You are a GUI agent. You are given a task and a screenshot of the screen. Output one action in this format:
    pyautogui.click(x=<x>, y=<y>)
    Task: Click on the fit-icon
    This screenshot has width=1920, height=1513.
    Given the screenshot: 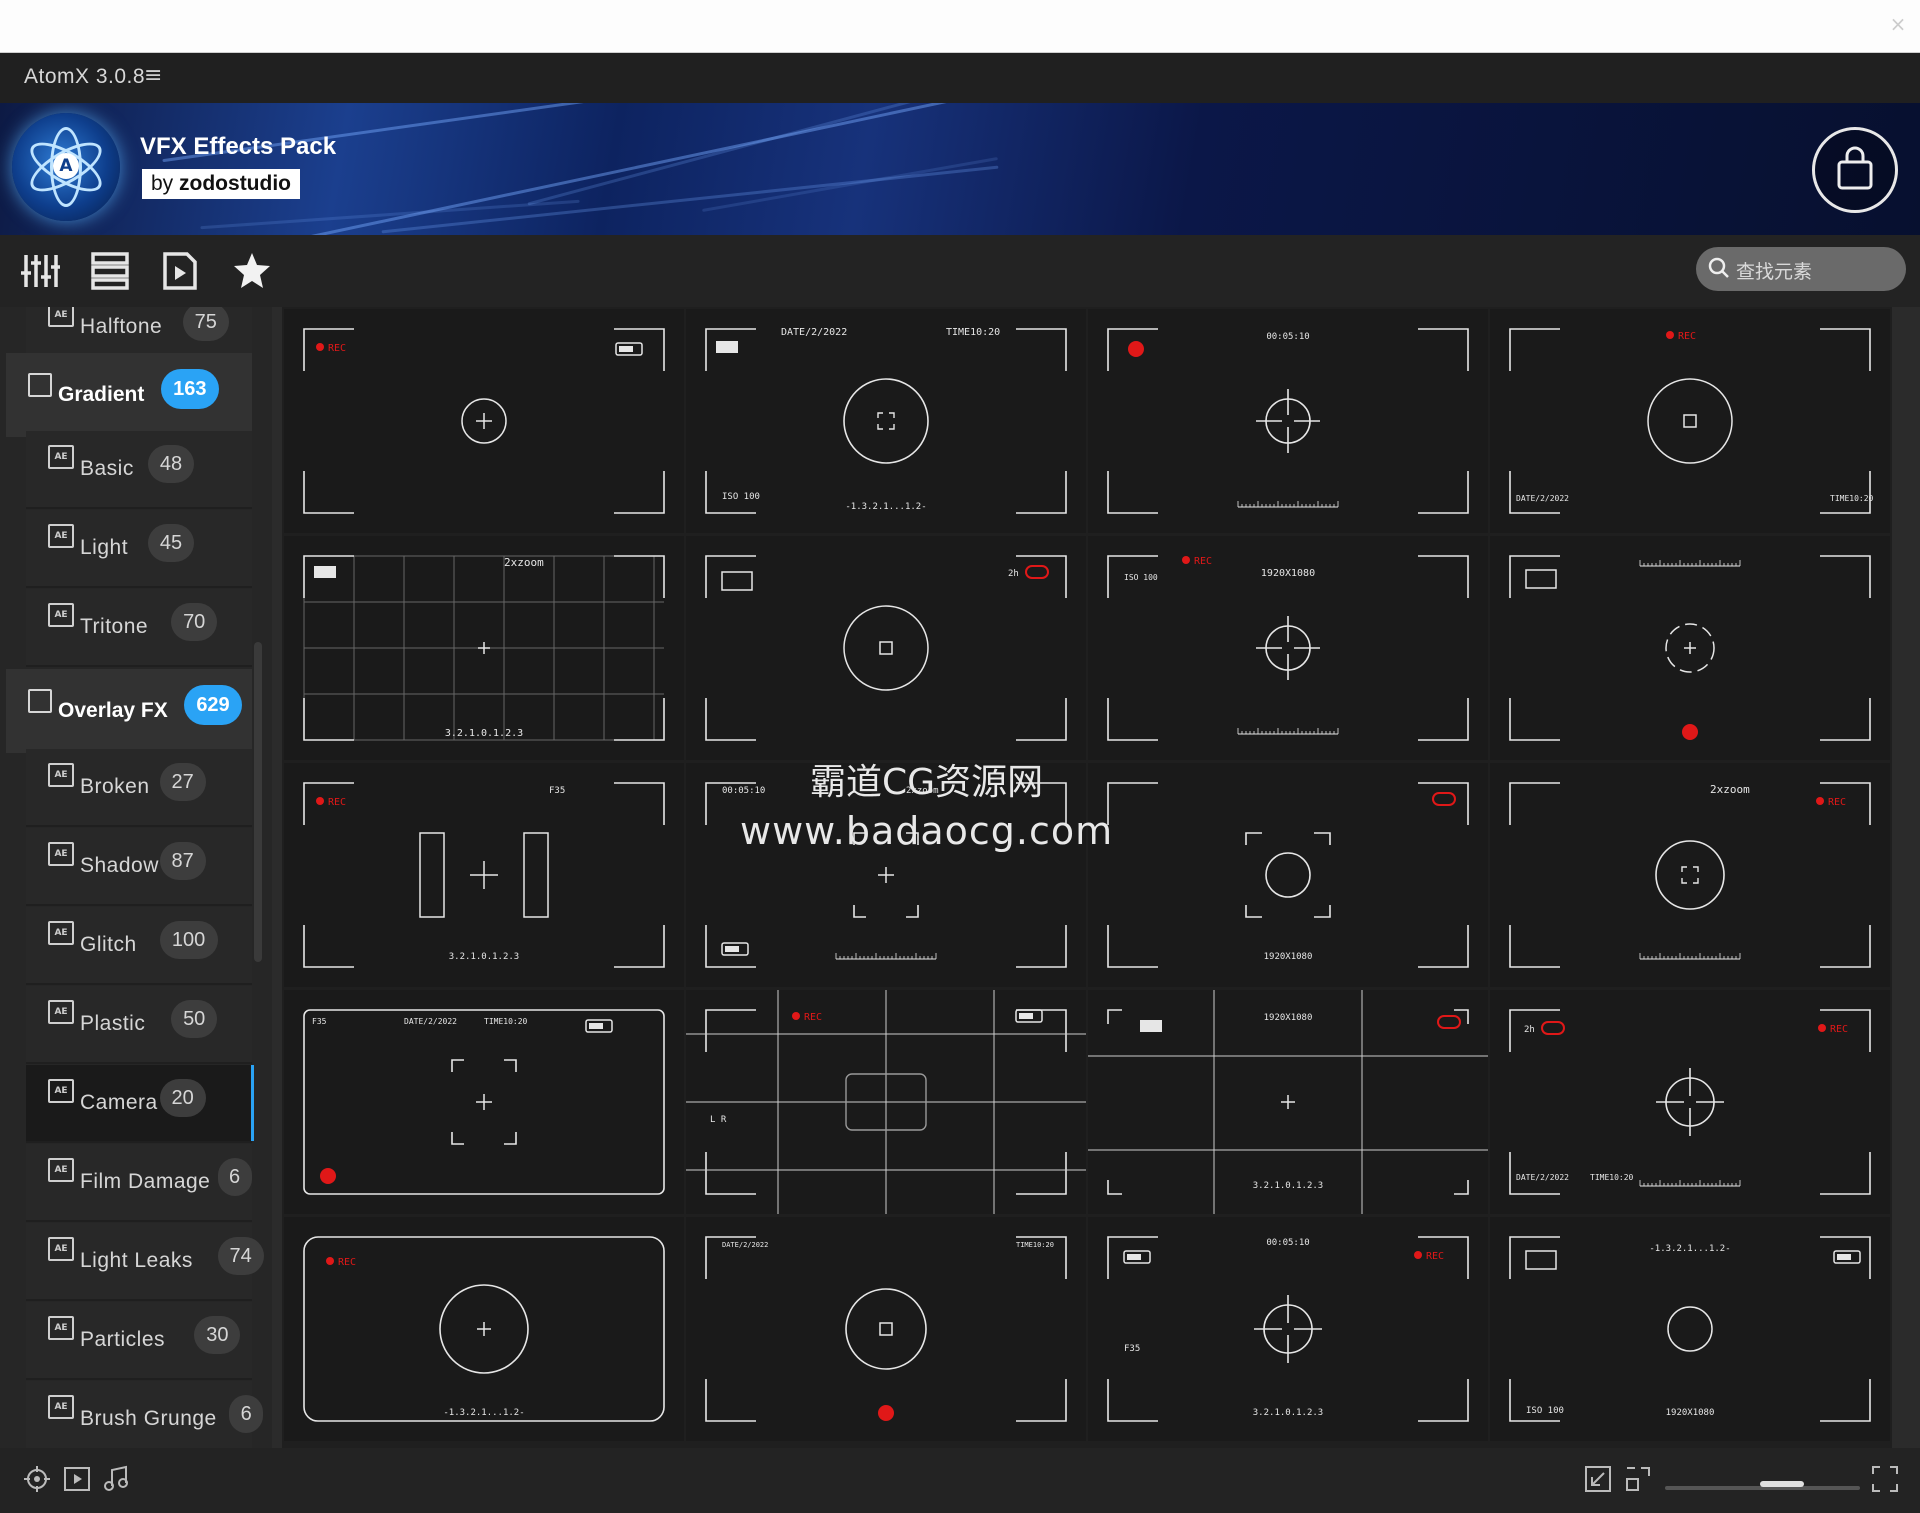 What is the action you would take?
    pyautogui.click(x=1638, y=1479)
    